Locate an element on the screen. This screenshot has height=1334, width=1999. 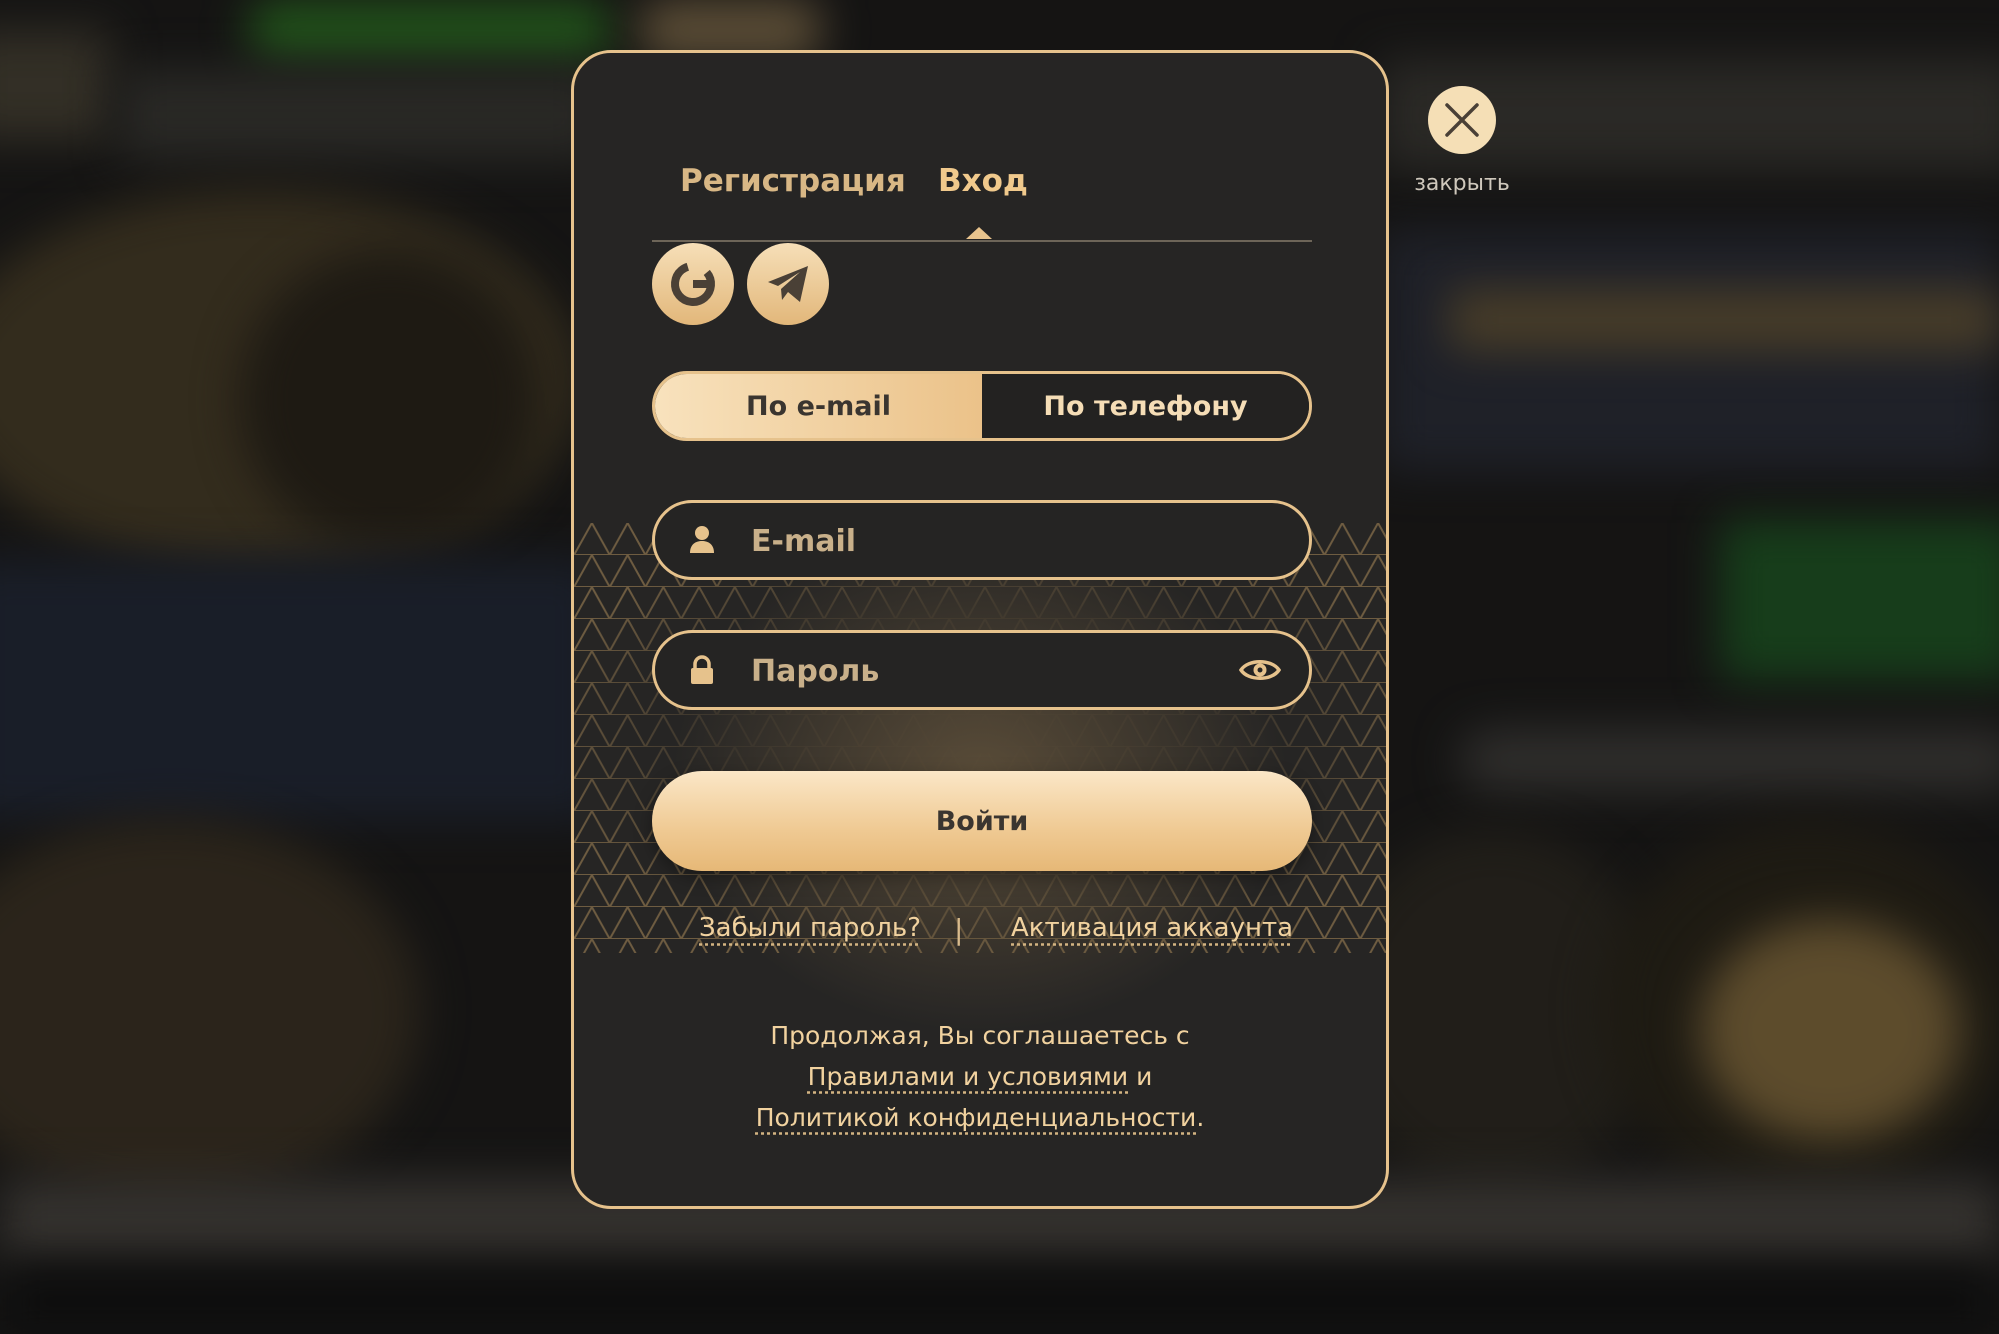
close-button is located at coordinates (1462, 120).